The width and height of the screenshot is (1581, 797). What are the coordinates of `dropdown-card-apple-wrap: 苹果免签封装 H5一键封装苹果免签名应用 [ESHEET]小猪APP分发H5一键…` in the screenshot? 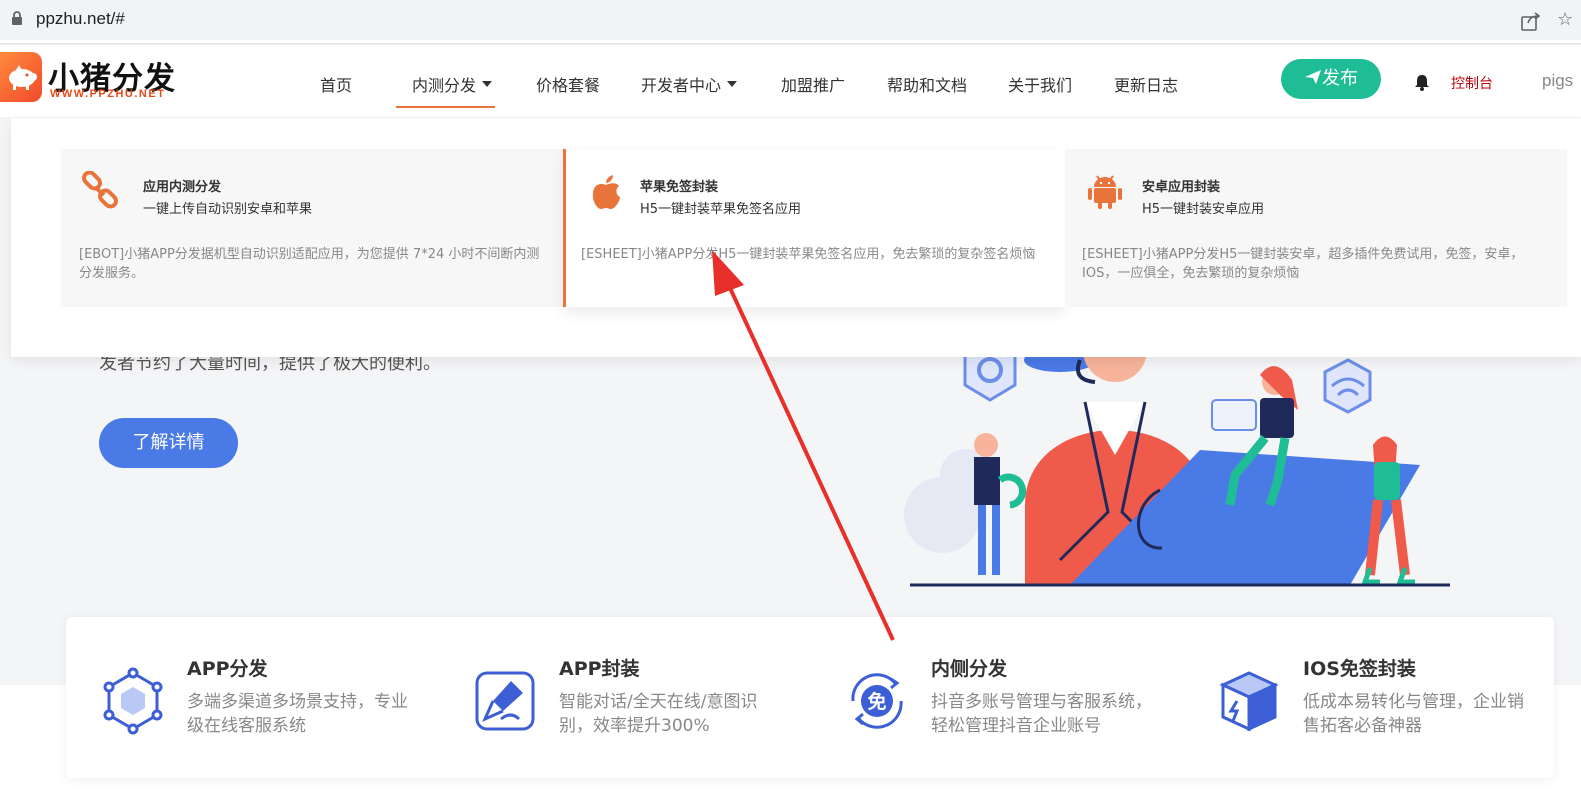 It's located at (814, 228).